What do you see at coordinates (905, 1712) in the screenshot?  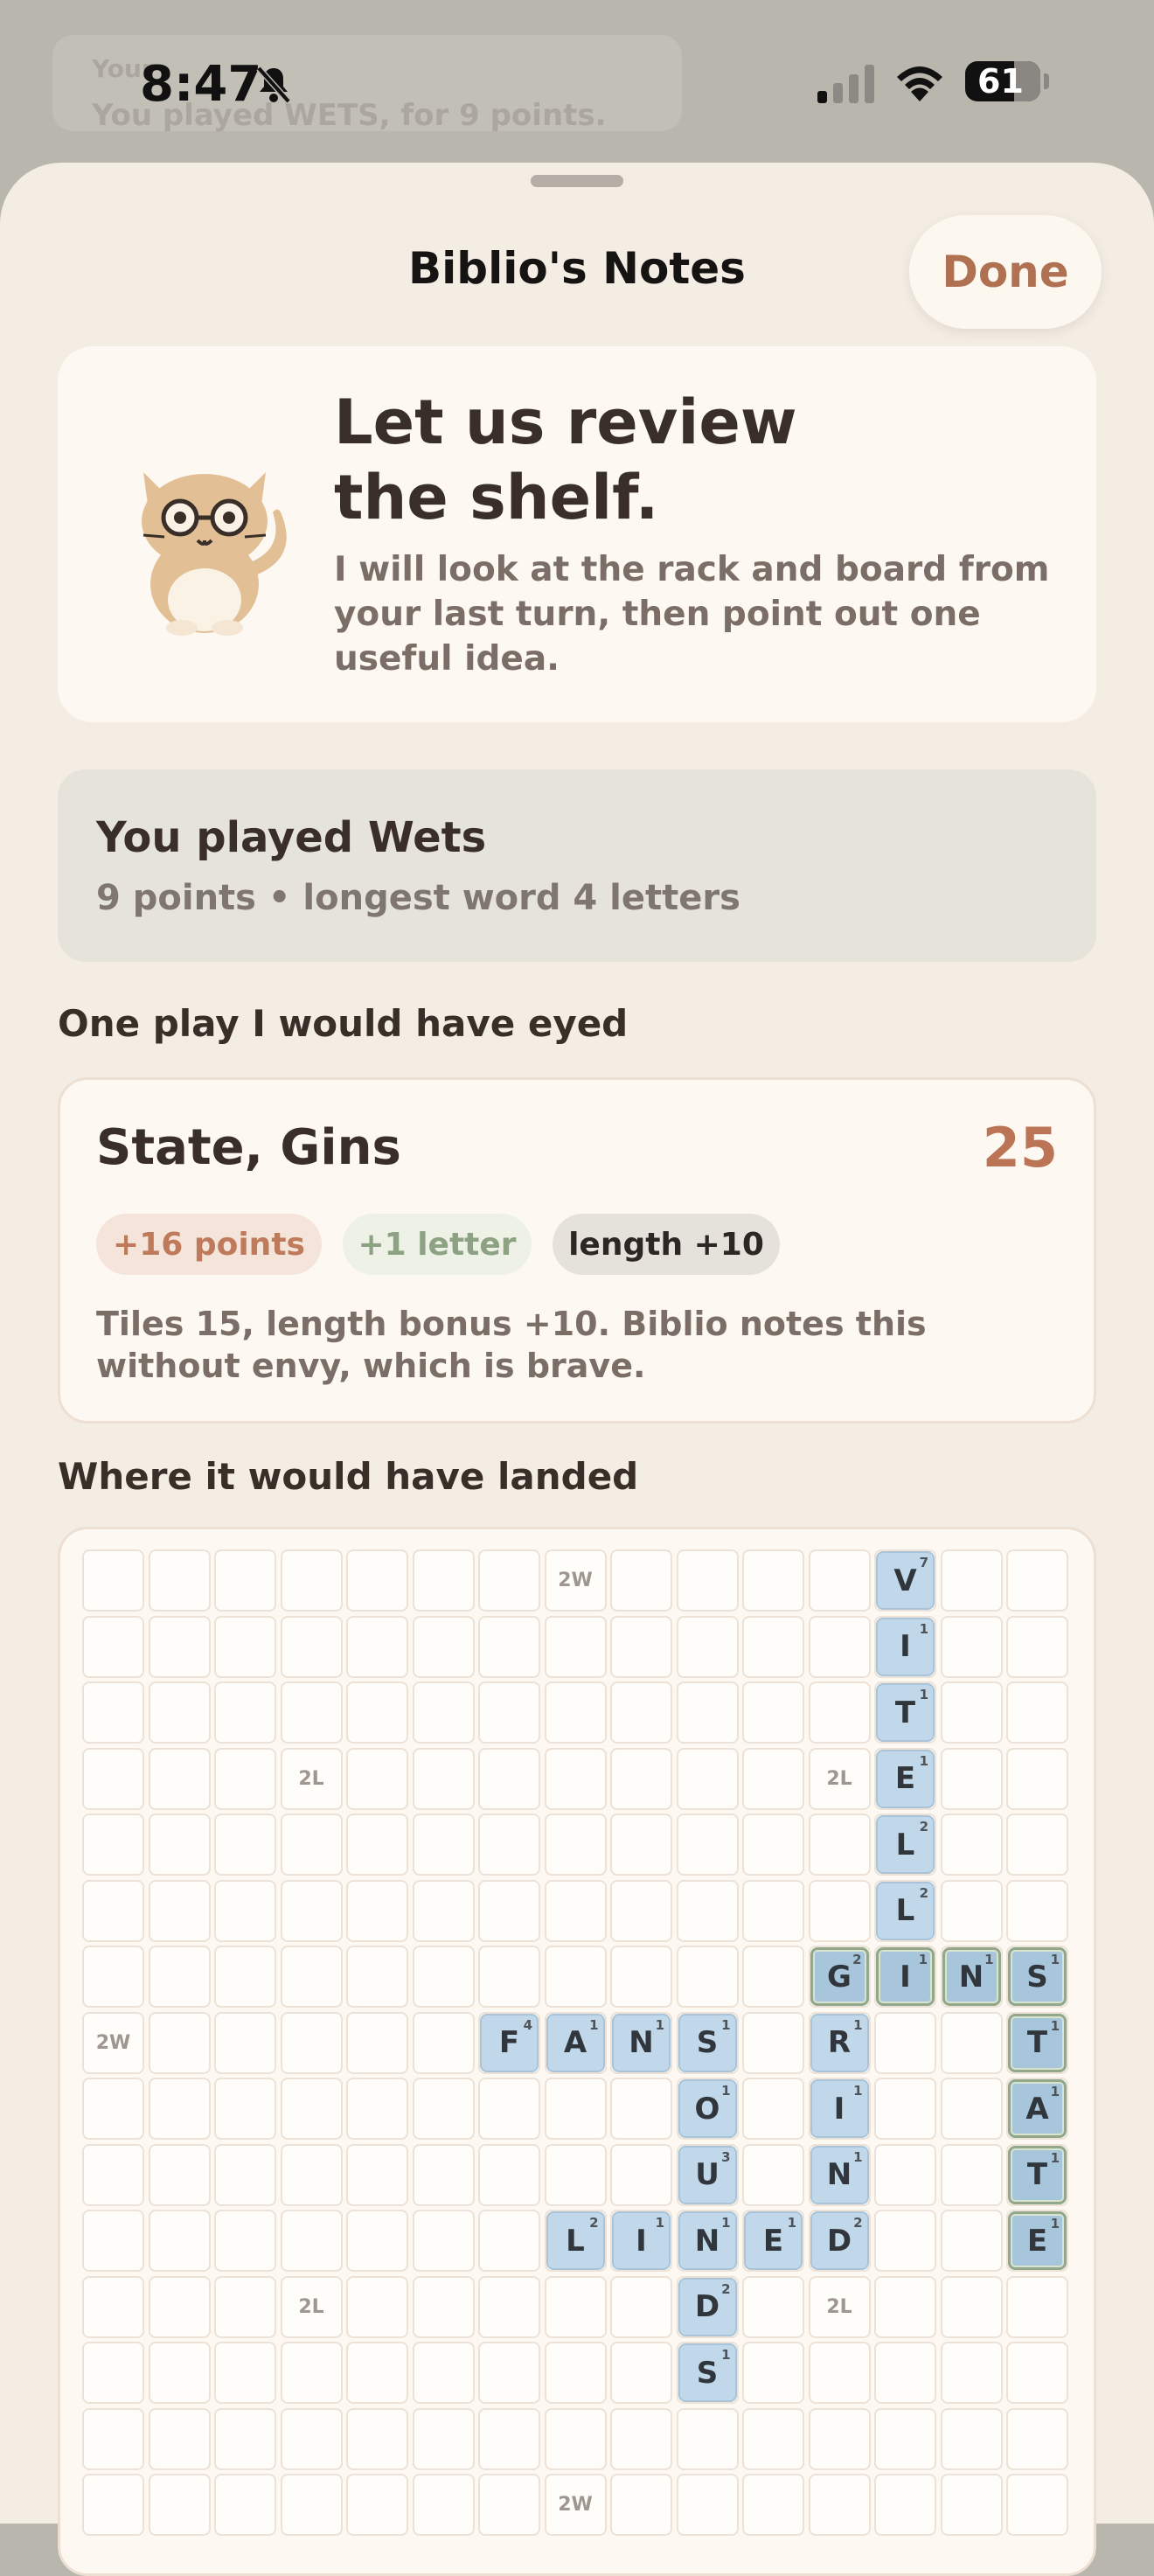 I see `tile-letter: T` at bounding box center [905, 1712].